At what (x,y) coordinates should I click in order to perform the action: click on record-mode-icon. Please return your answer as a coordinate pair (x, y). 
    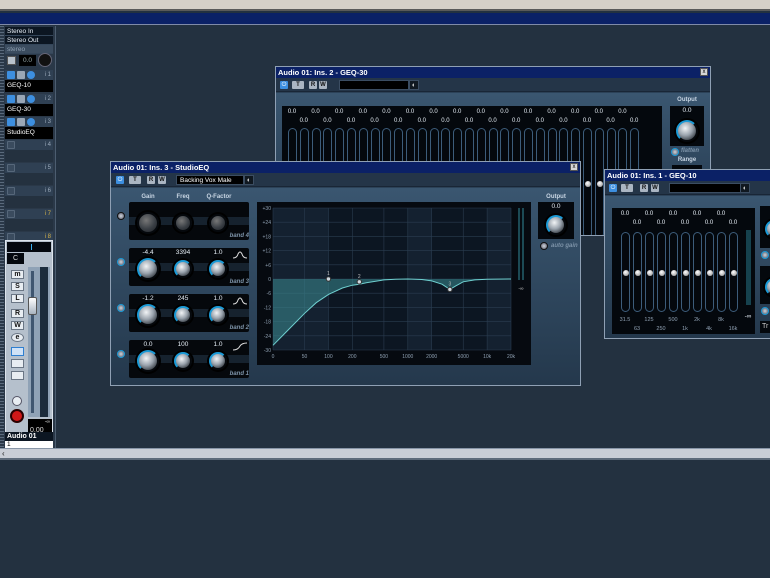
    Looking at the image, I should click on (17, 363).